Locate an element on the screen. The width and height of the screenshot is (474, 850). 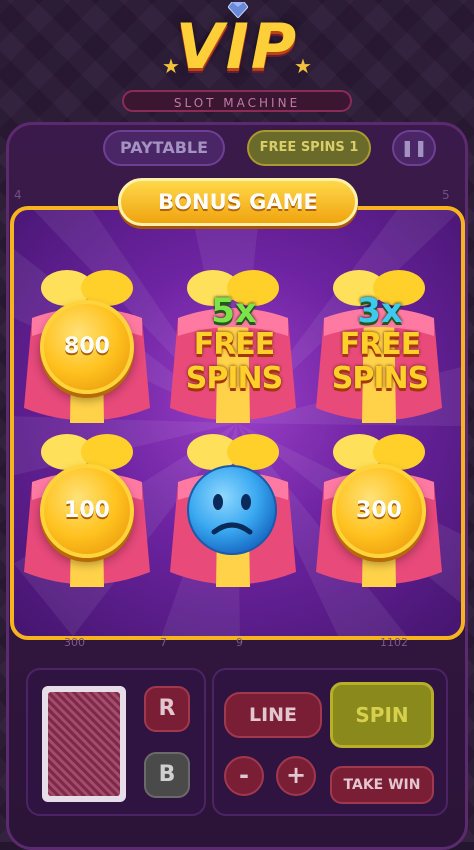
card-back-pattern is located at coordinates (84, 744).